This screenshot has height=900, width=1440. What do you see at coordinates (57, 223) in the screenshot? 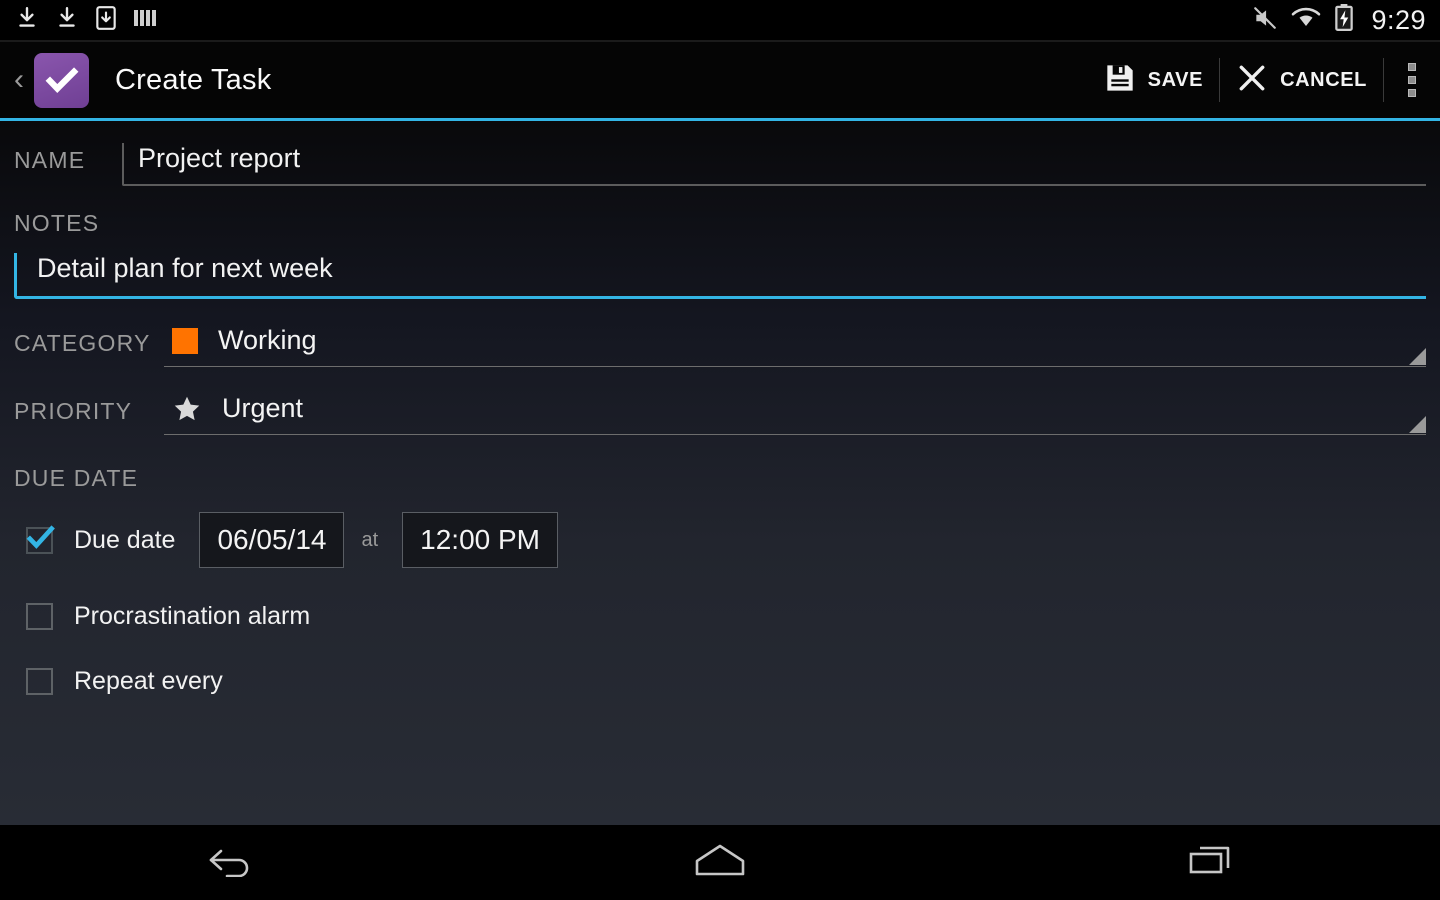
I see `notes-label: NOTES` at bounding box center [57, 223].